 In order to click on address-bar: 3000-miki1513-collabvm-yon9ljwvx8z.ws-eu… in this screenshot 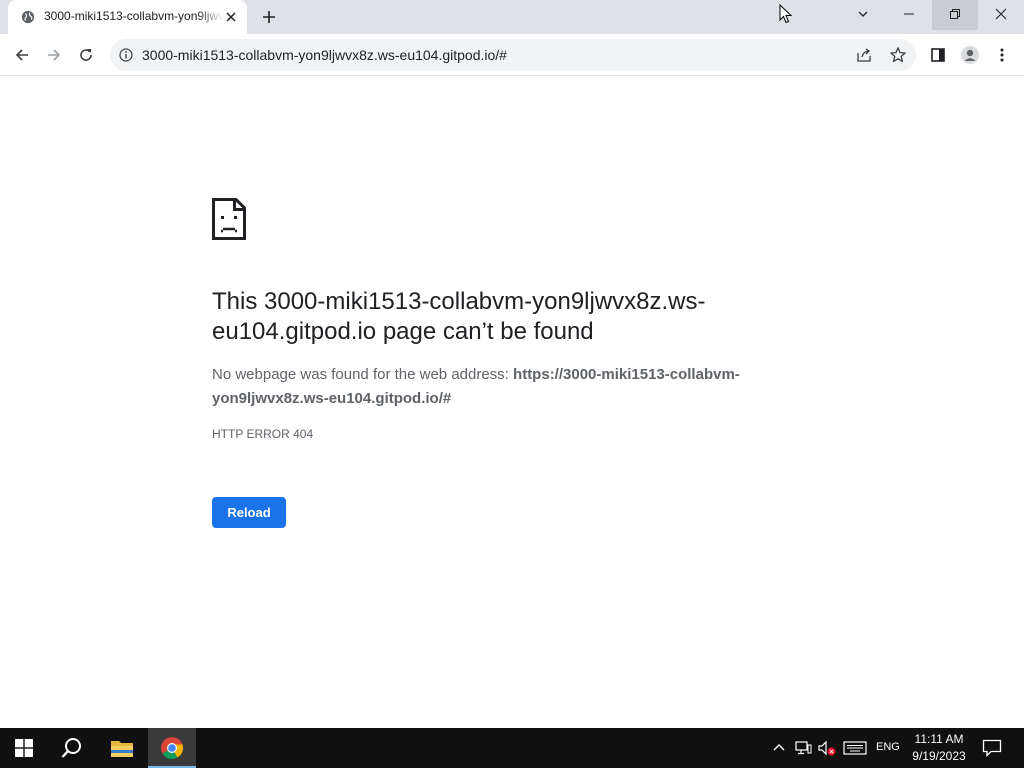, I will do `click(513, 55)`.